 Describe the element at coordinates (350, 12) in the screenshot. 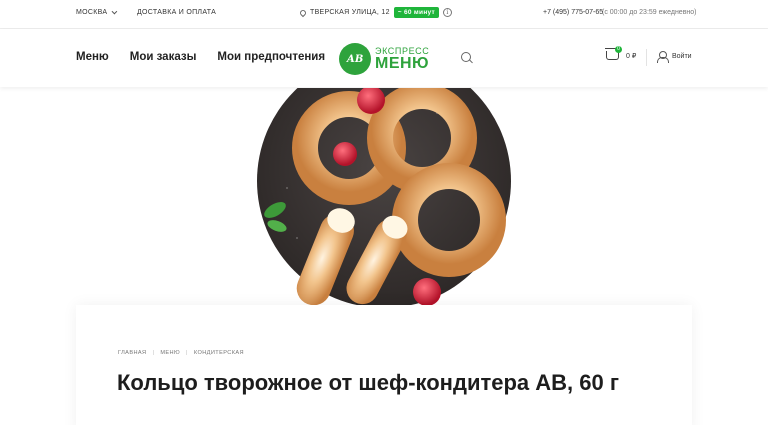

I see `address-label: ТВЕРСКАЯ УЛИЦА, 12` at that location.